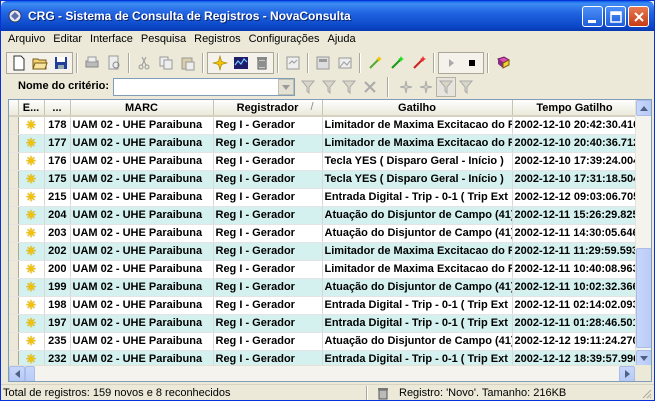 The height and width of the screenshot is (401, 655). Describe the element at coordinates (417, 108) in the screenshot. I see `header-gatilho: Gatilho` at that location.